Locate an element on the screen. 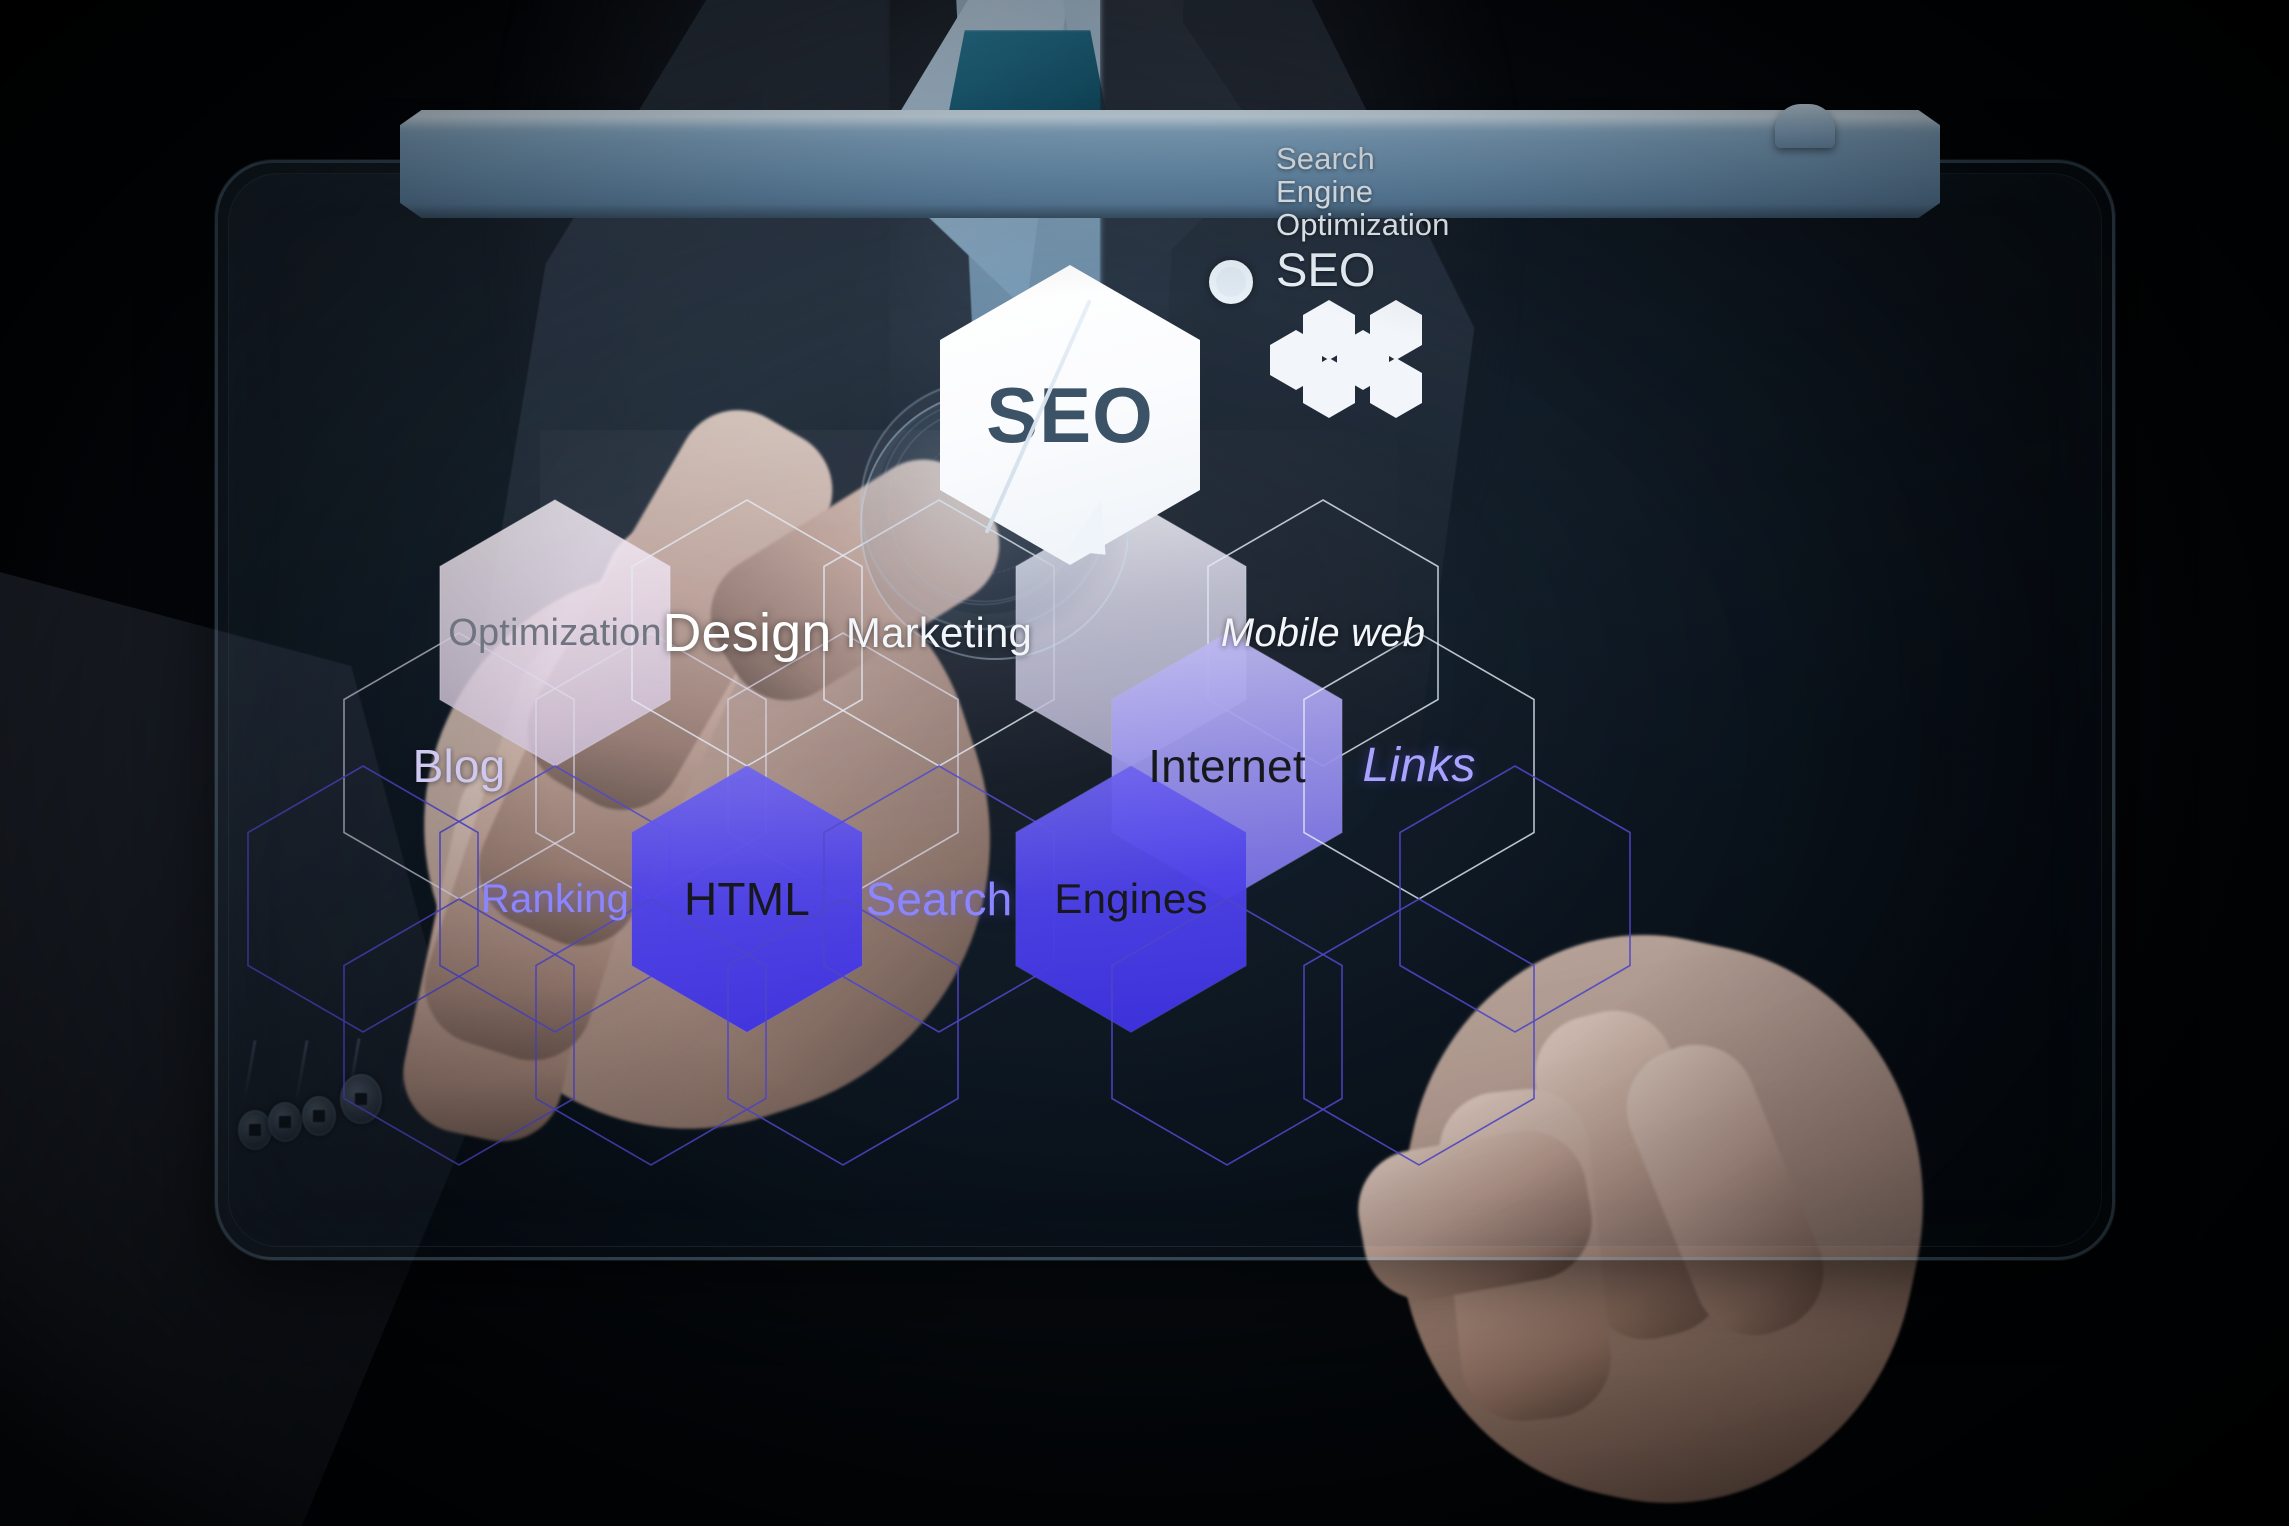 The width and height of the screenshot is (2289, 1526). hex-engines-label: Engines is located at coordinates (1131, 898).